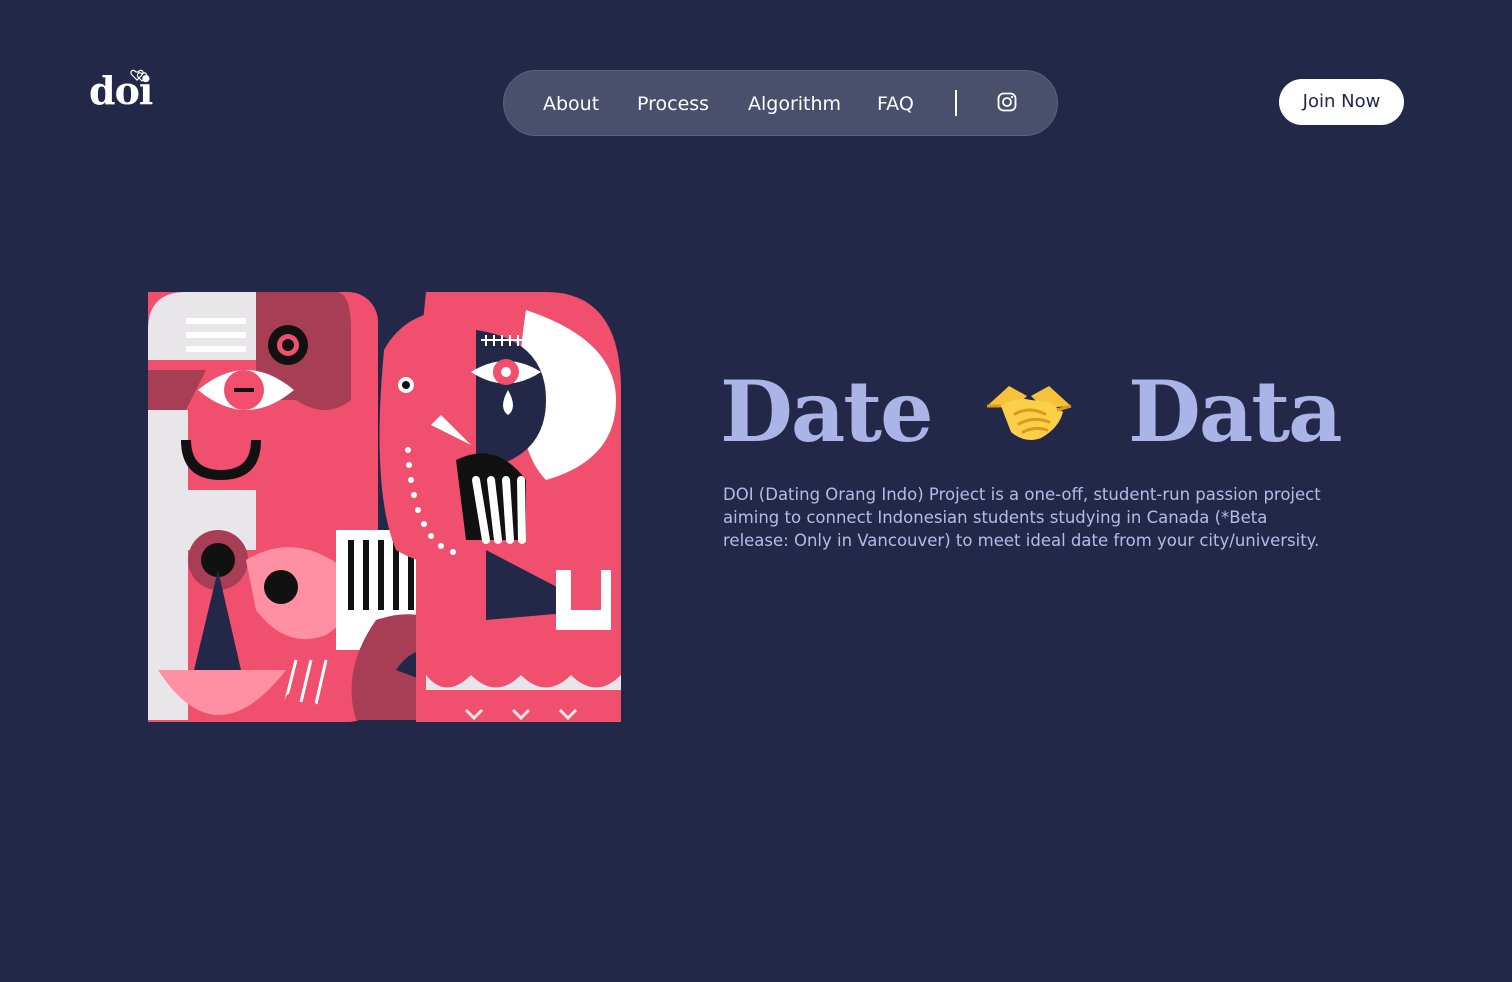 Image resolution: width=1512 pixels, height=982 pixels. Describe the element at coordinates (1235, 411) in the screenshot. I see `hero-title-right: Data` at that location.